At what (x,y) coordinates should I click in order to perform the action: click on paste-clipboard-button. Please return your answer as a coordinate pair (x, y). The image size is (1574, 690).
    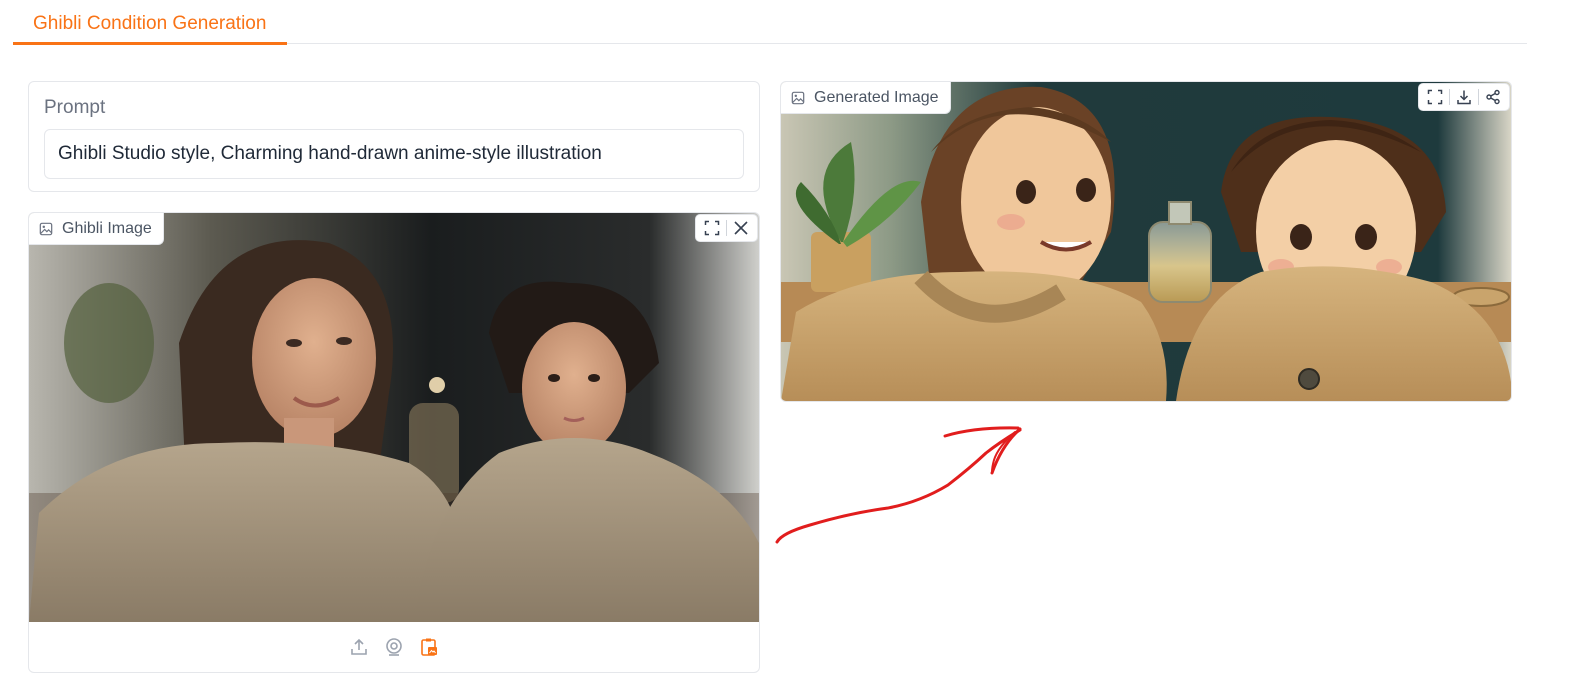
    Looking at the image, I should click on (429, 647).